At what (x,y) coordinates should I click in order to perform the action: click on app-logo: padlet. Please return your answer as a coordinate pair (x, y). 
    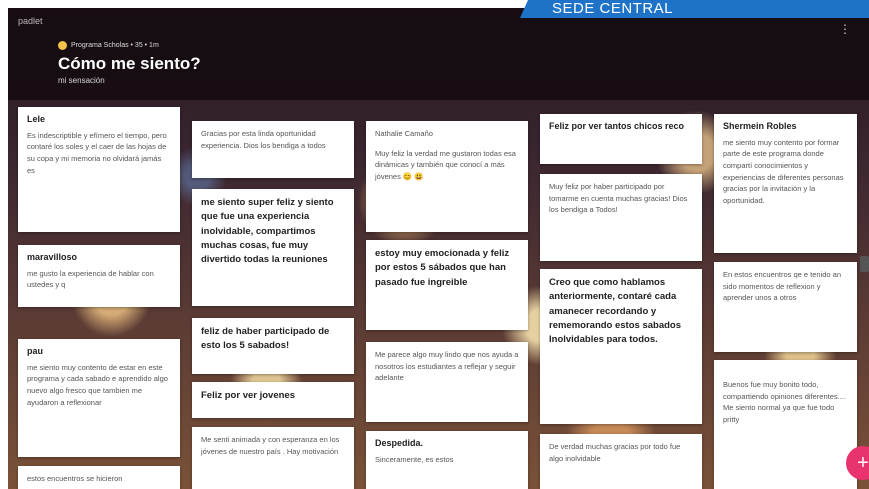
    Looking at the image, I should click on (30, 21).